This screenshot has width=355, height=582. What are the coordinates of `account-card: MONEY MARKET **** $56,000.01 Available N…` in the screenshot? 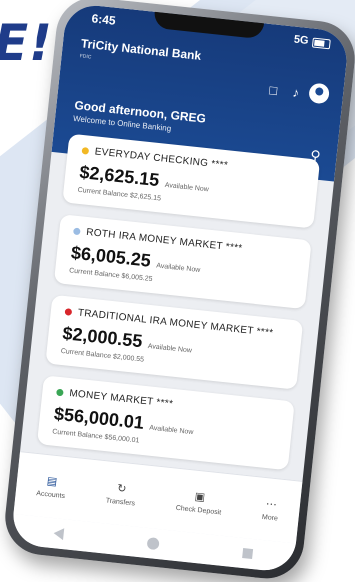 It's located at (165, 423).